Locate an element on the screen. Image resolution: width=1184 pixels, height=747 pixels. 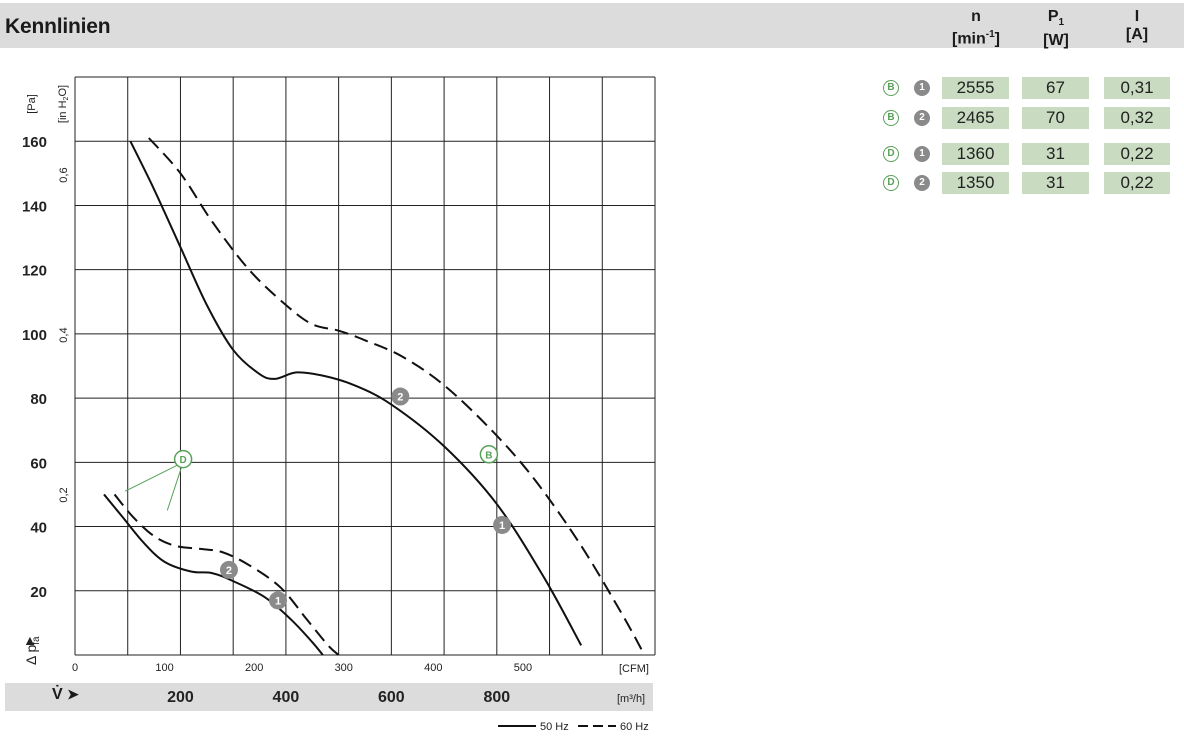
marker-d-speed-1-label: 1 is located at coordinates (278, 601).